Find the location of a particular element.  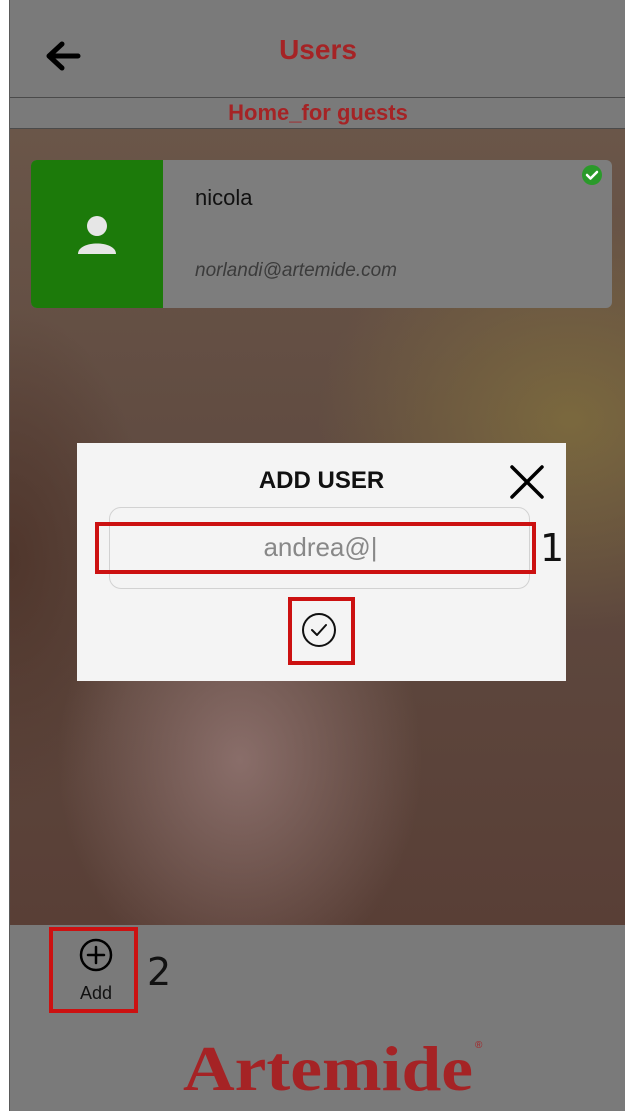

avatar is located at coordinates (97, 234).